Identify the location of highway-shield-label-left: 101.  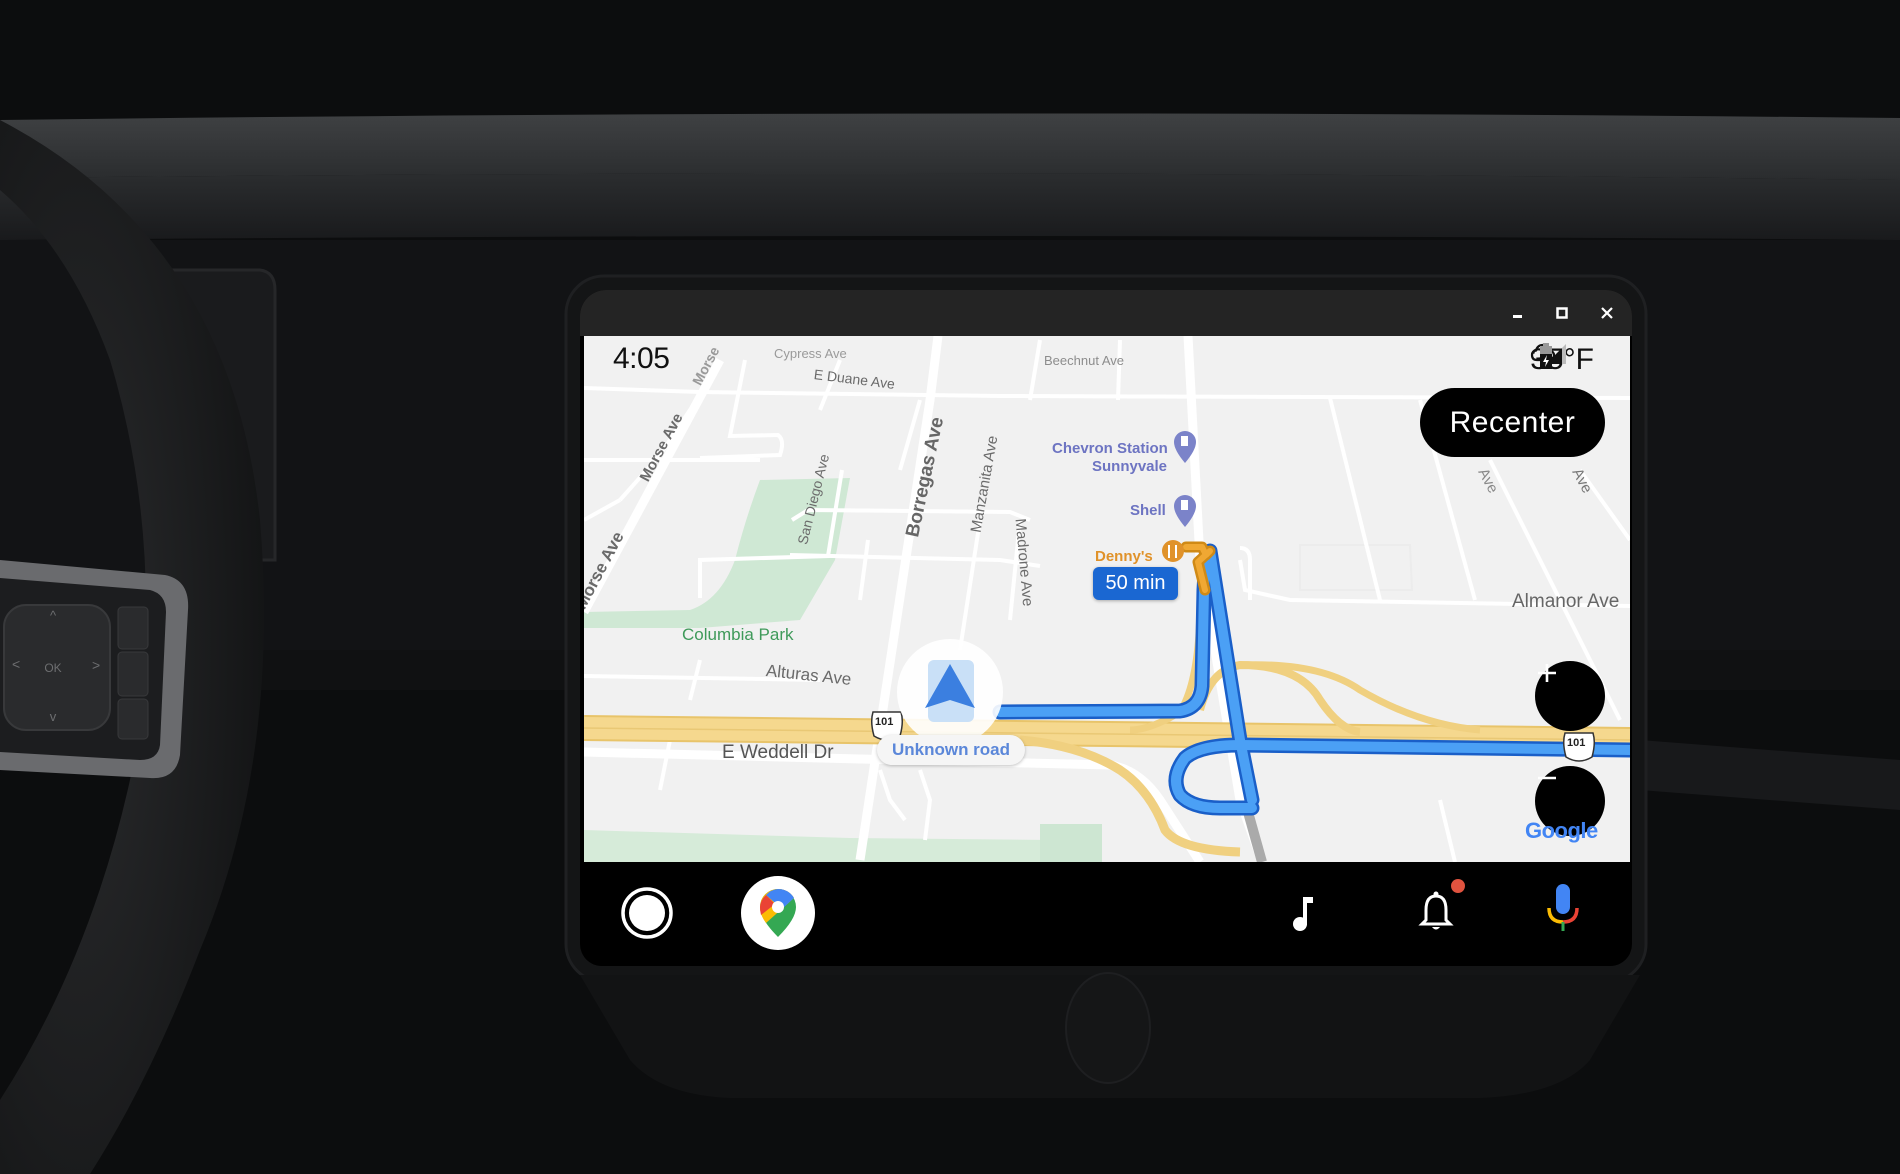
(884, 722).